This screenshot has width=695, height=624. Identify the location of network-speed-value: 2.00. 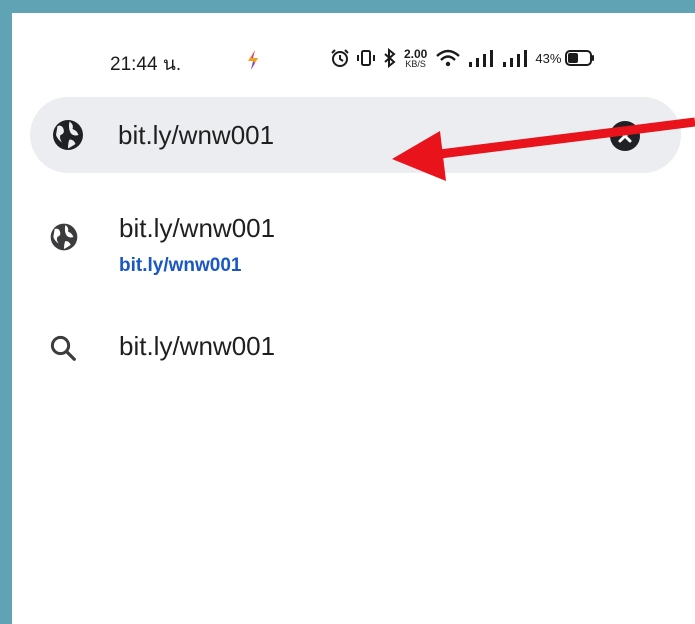
(416, 53).